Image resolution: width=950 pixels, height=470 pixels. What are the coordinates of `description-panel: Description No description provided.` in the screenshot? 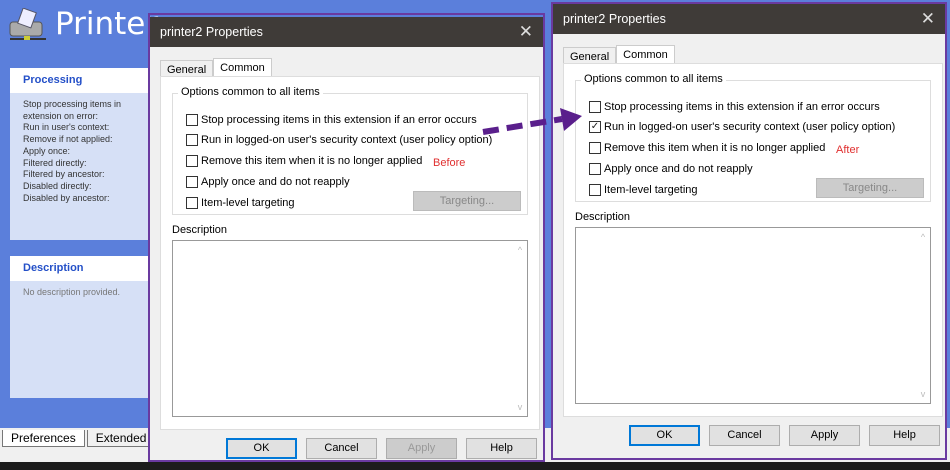 It's located at (85, 327).